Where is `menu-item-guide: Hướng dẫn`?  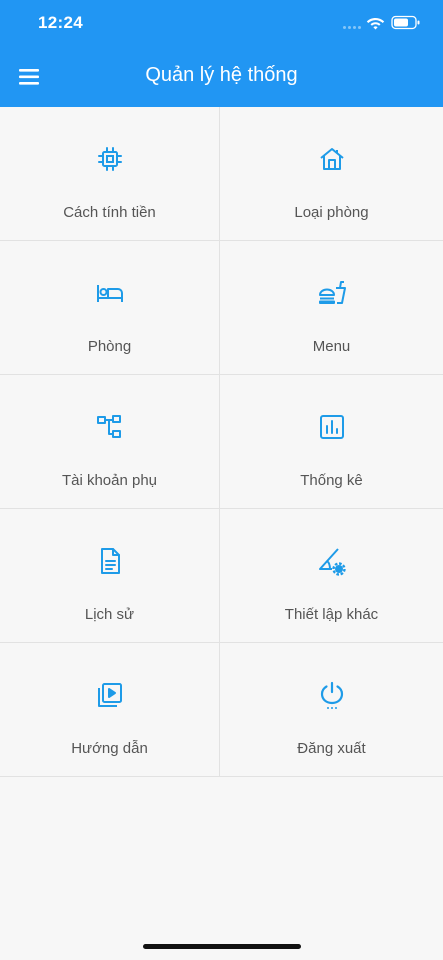
menu-item-guide: Hướng dẫn is located at coordinates (110, 710).